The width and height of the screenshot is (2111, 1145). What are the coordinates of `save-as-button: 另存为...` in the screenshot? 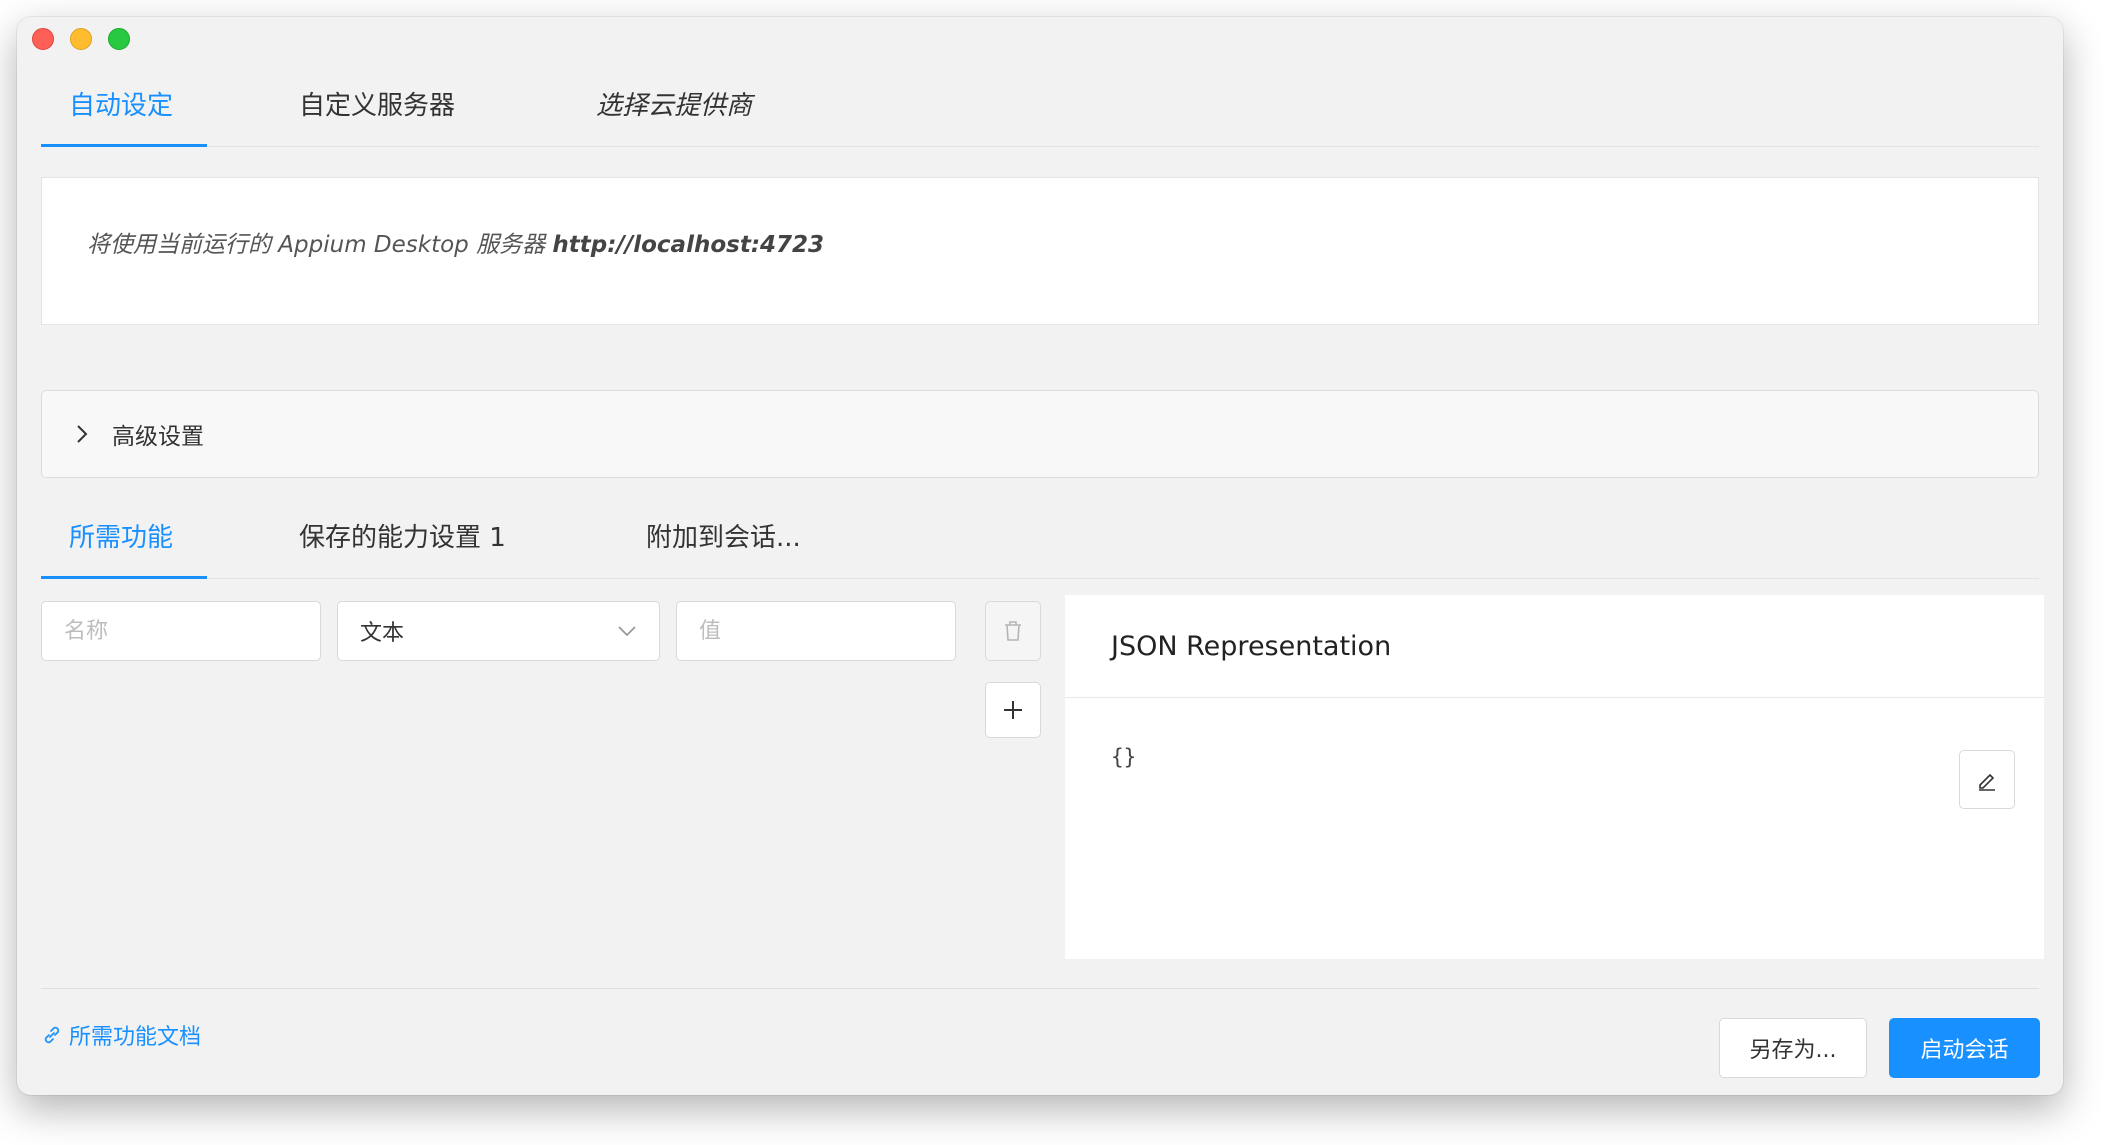 It's located at (1793, 1048).